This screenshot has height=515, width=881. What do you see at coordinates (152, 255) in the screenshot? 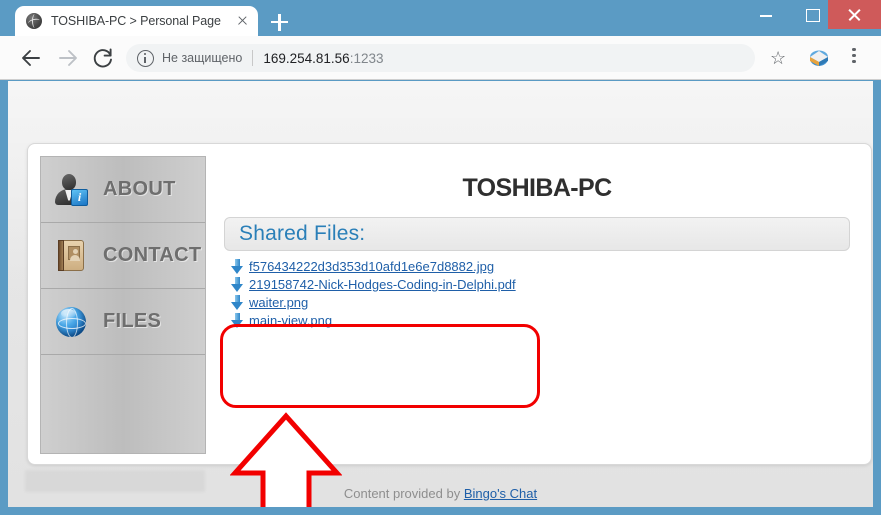
I see `sidebar-item-label: CONTACT` at bounding box center [152, 255].